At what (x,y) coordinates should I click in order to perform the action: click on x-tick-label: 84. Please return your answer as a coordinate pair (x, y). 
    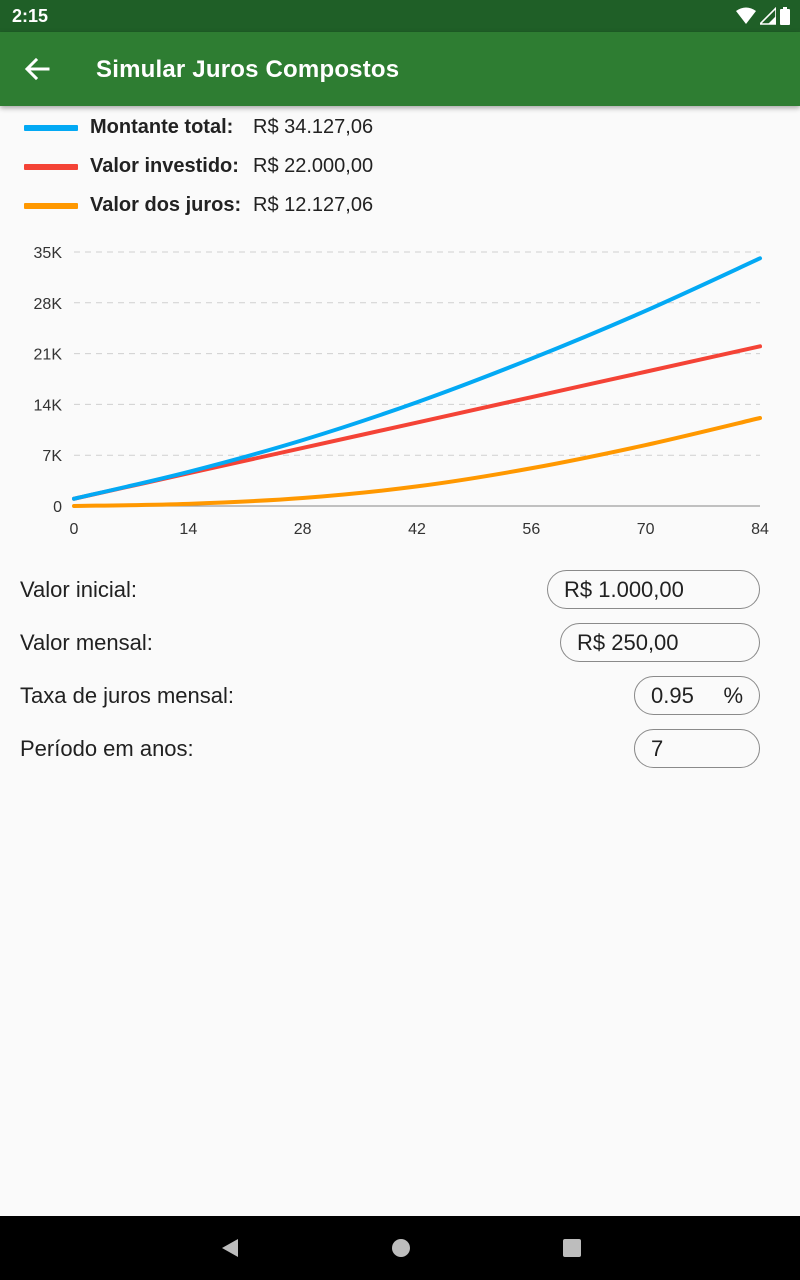
    Looking at the image, I should click on (760, 529).